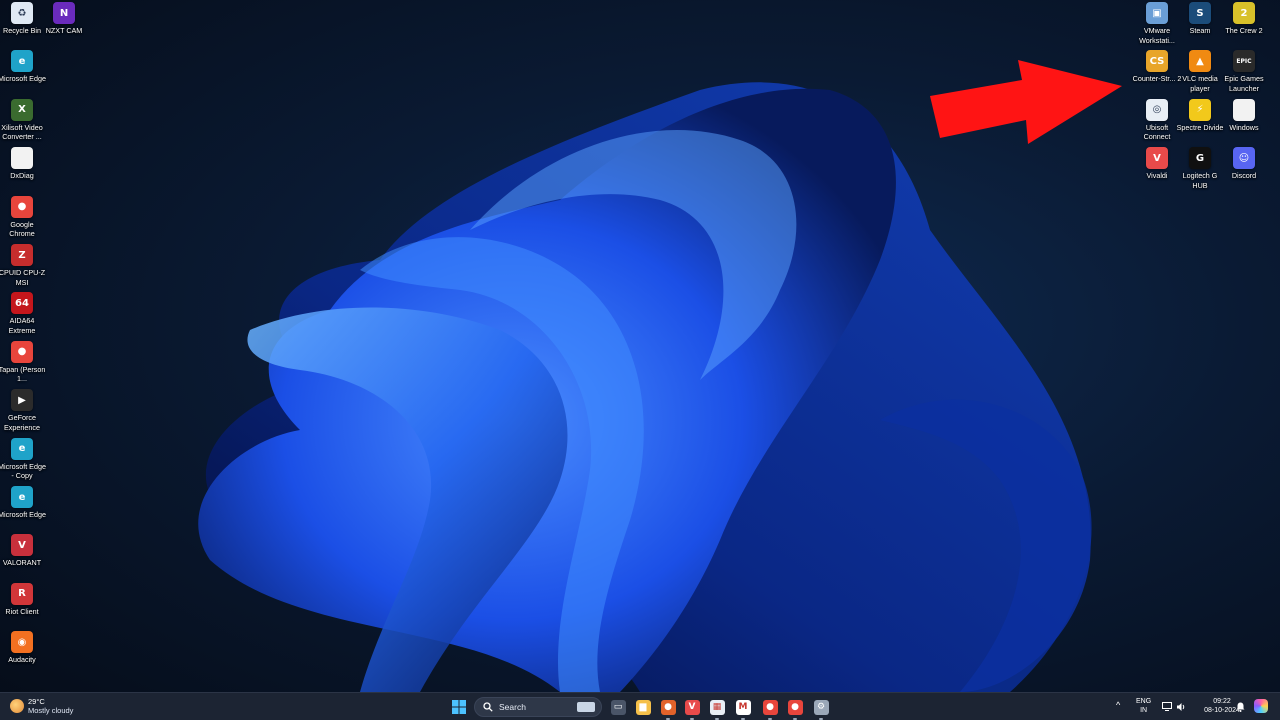  Describe the element at coordinates (1244, 158) in the screenshot. I see `discord-icon: ☺` at that location.